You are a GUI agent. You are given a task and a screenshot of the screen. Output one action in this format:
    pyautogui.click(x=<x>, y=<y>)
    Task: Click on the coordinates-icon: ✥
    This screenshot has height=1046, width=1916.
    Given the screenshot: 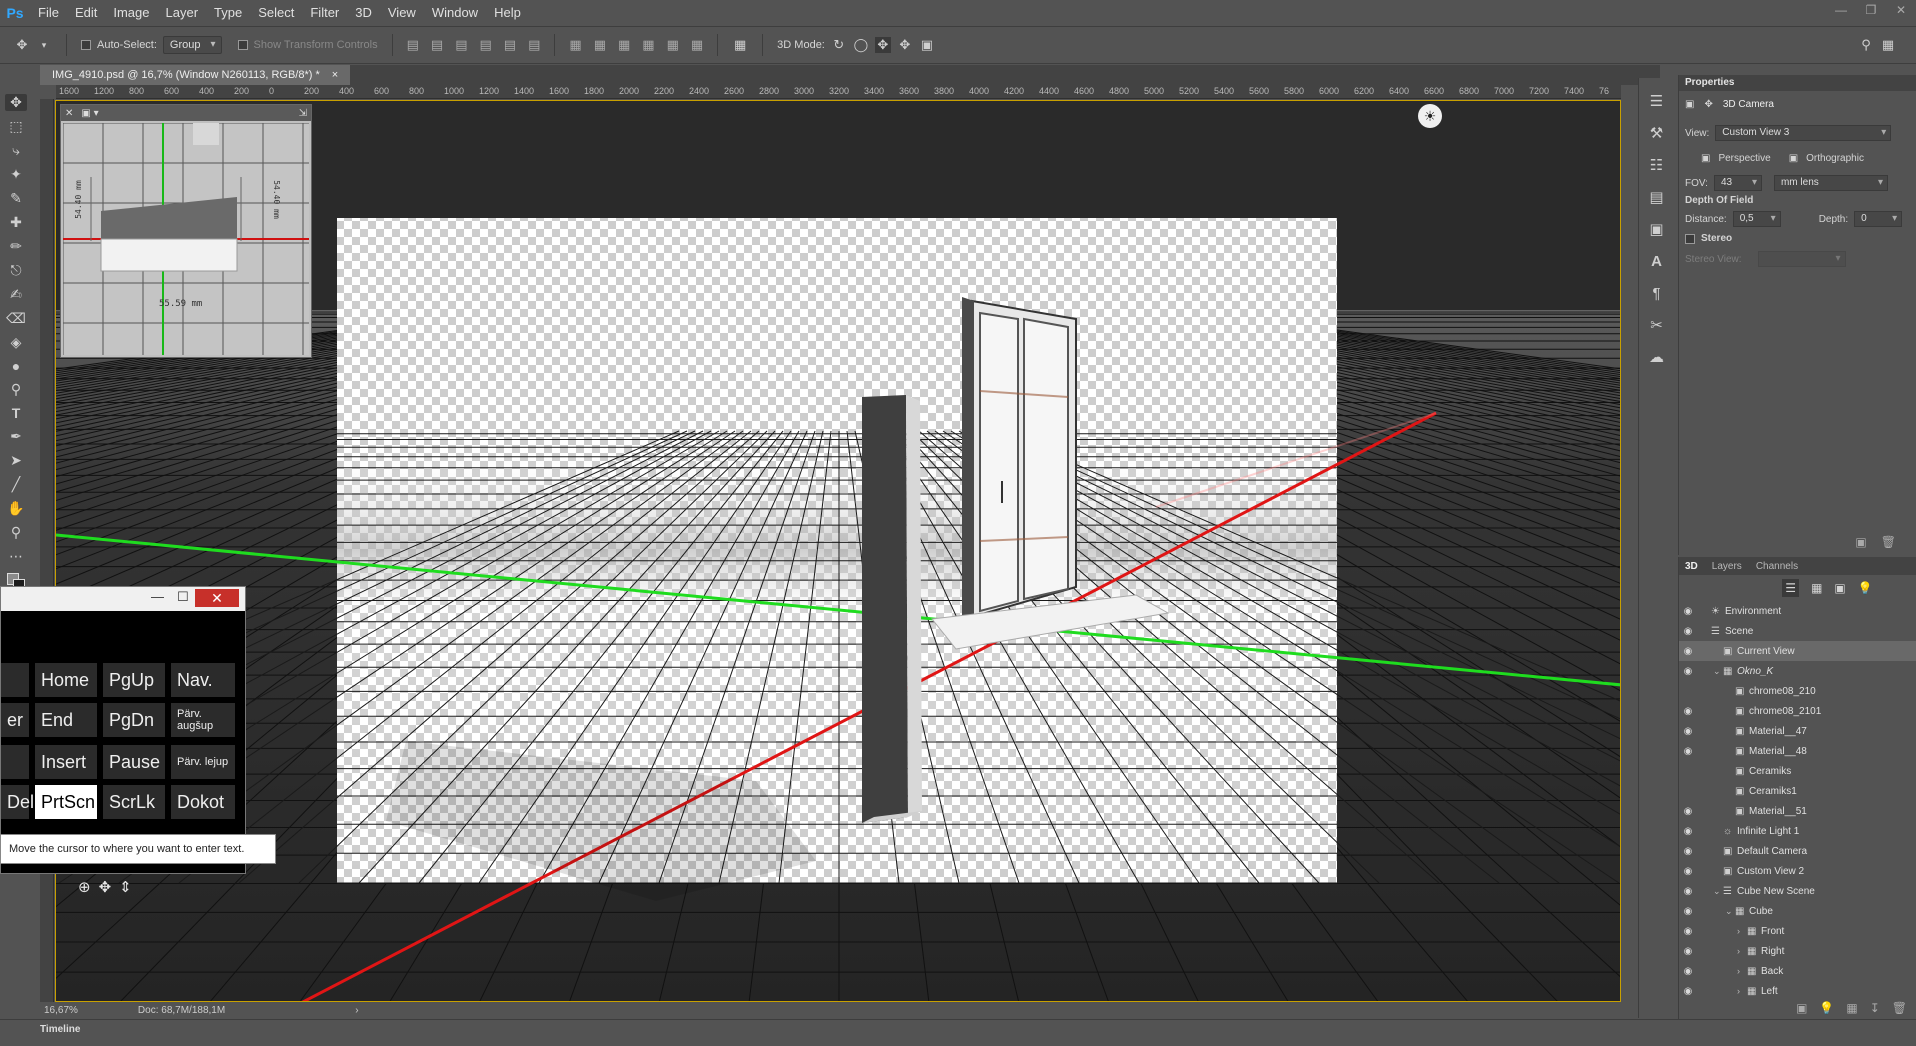 What is the action you would take?
    pyautogui.click(x=1708, y=104)
    